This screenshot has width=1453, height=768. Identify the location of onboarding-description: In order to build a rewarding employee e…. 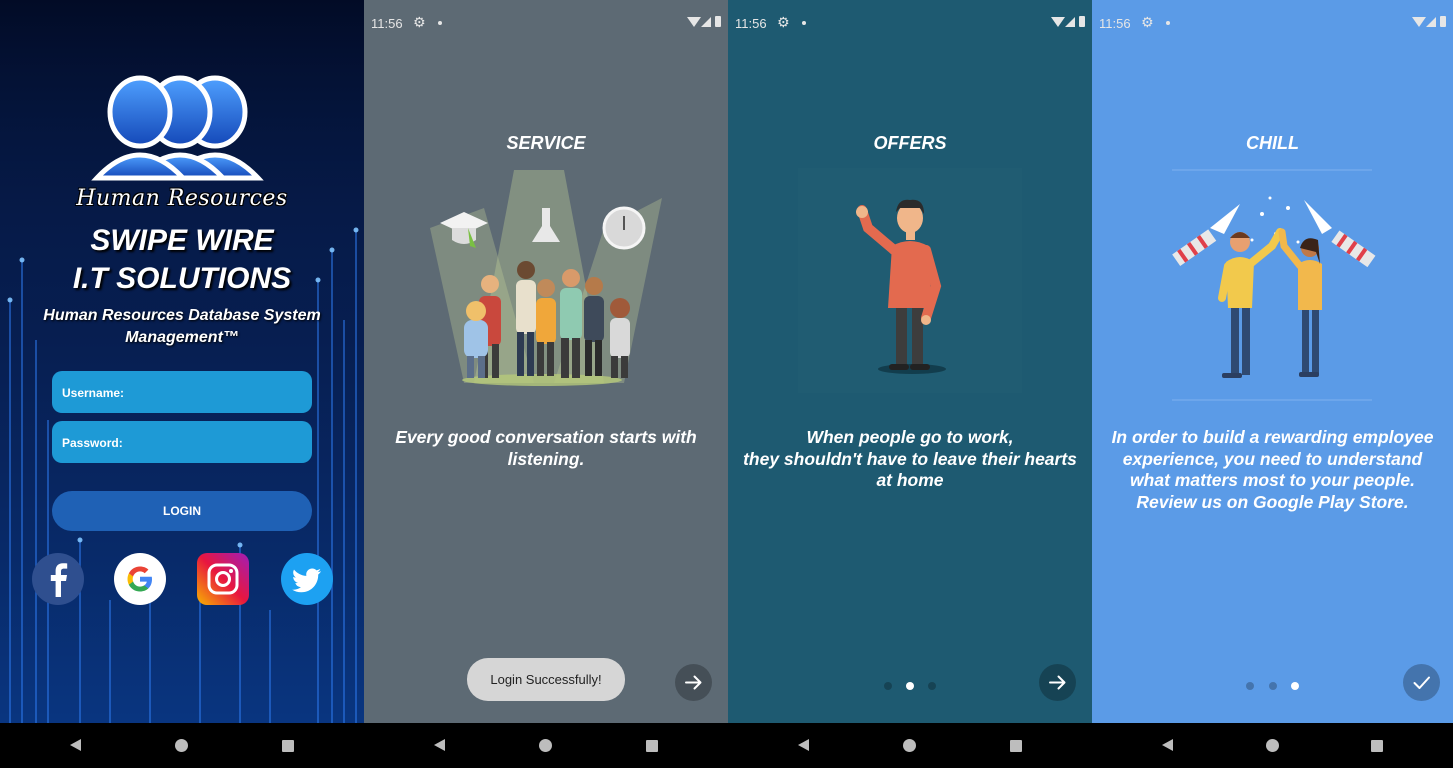
(1272, 469).